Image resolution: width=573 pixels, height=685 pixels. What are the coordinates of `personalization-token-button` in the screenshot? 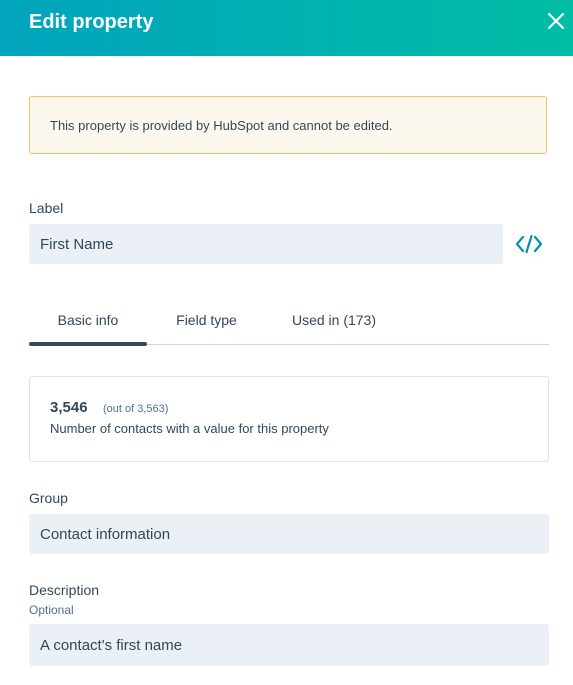 It's located at (529, 244).